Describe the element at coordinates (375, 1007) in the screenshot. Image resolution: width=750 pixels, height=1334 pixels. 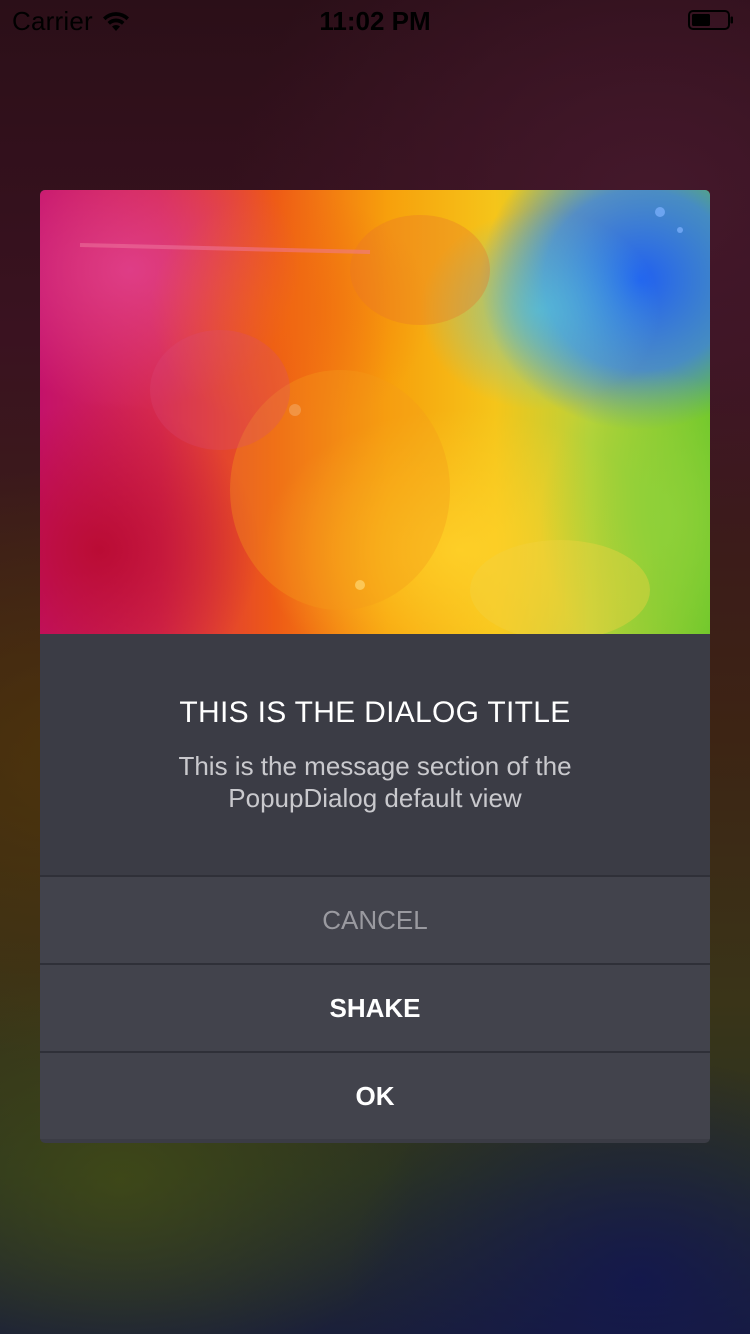
I see `shake-button: SHAKE` at that location.